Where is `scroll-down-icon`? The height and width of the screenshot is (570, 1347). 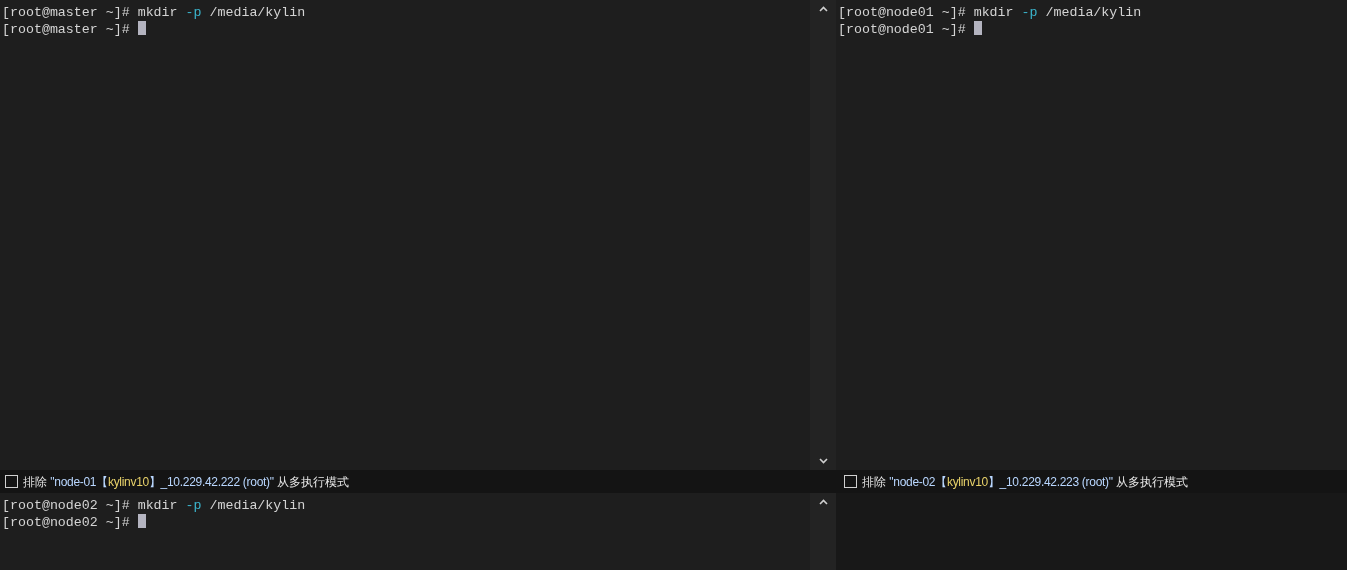
scroll-down-icon is located at coordinates (823, 461).